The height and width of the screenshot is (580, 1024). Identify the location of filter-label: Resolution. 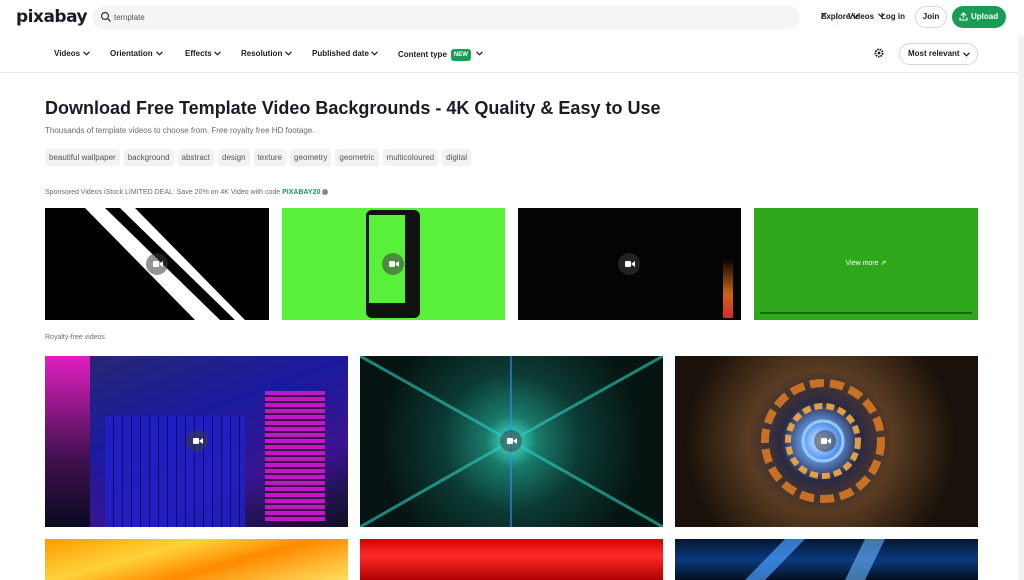
(262, 53).